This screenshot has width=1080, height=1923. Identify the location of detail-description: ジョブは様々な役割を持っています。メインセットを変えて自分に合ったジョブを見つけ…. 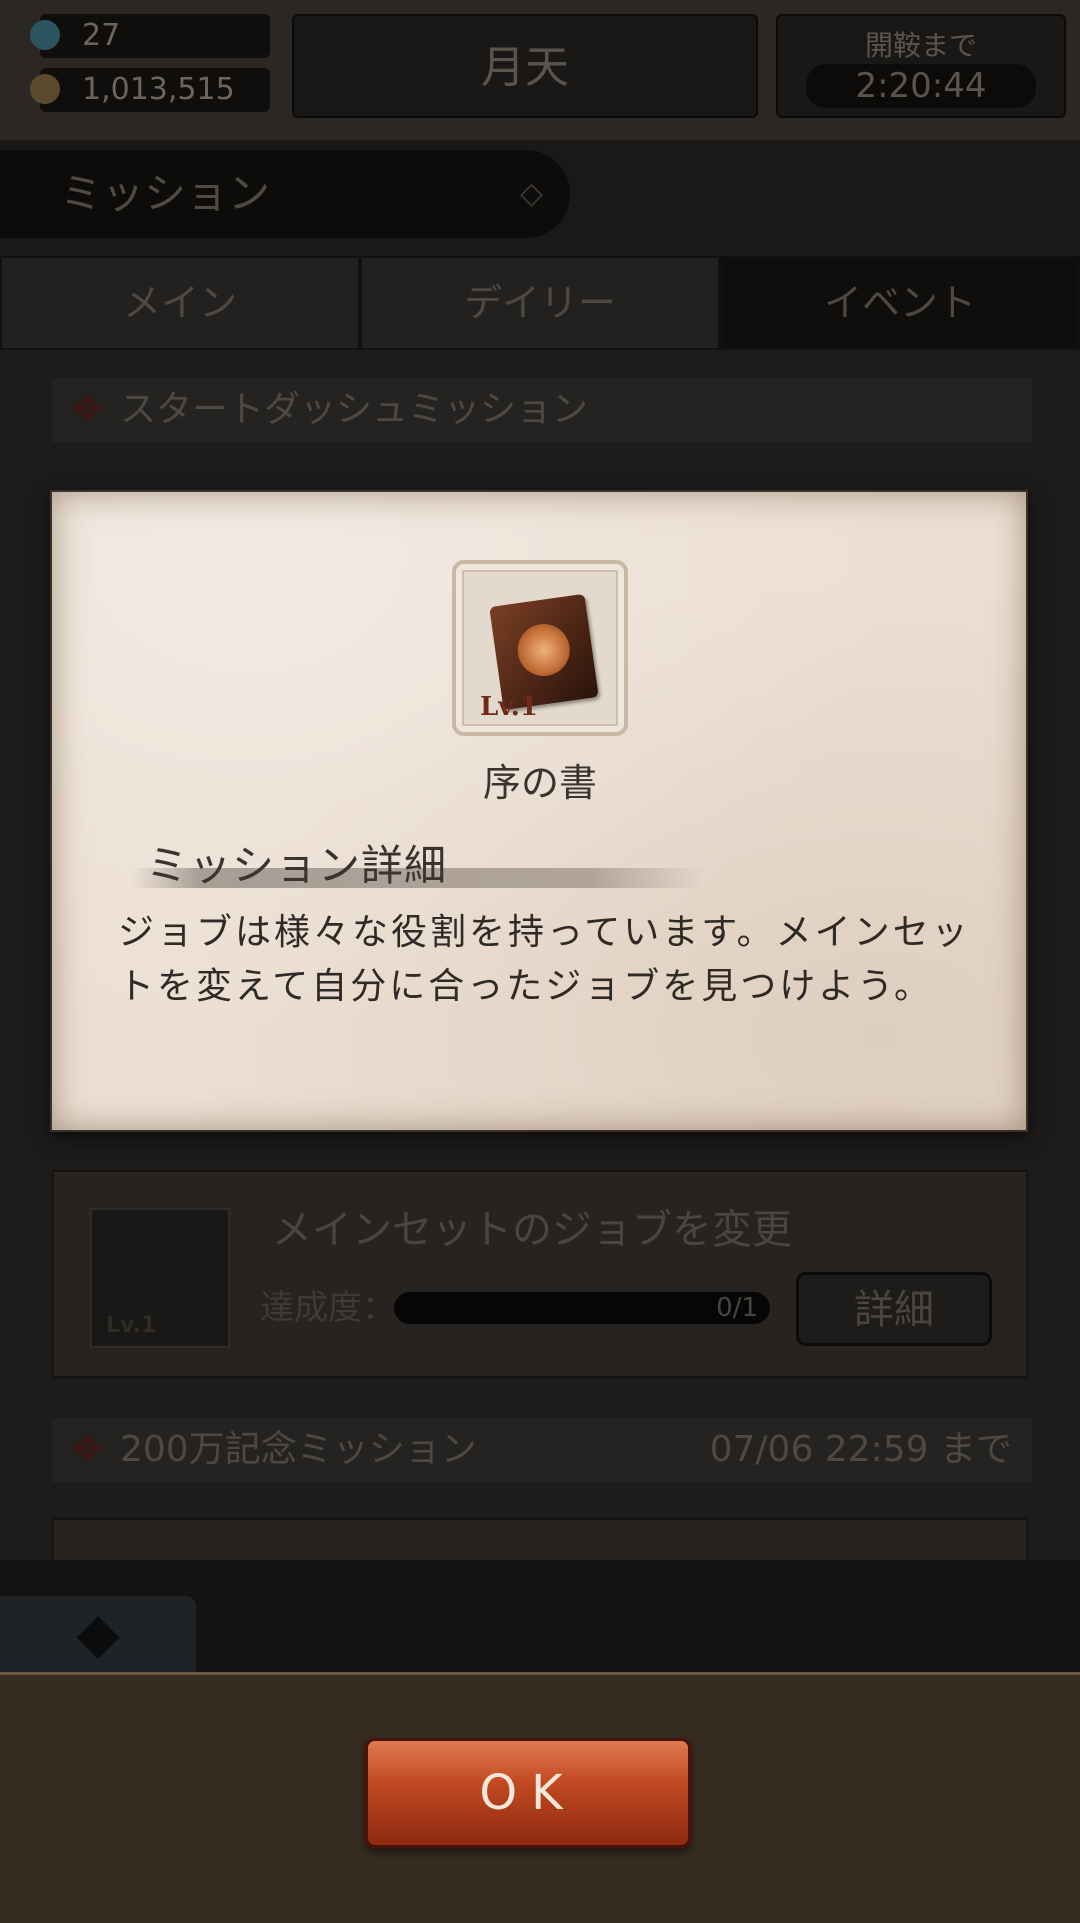
(544, 959).